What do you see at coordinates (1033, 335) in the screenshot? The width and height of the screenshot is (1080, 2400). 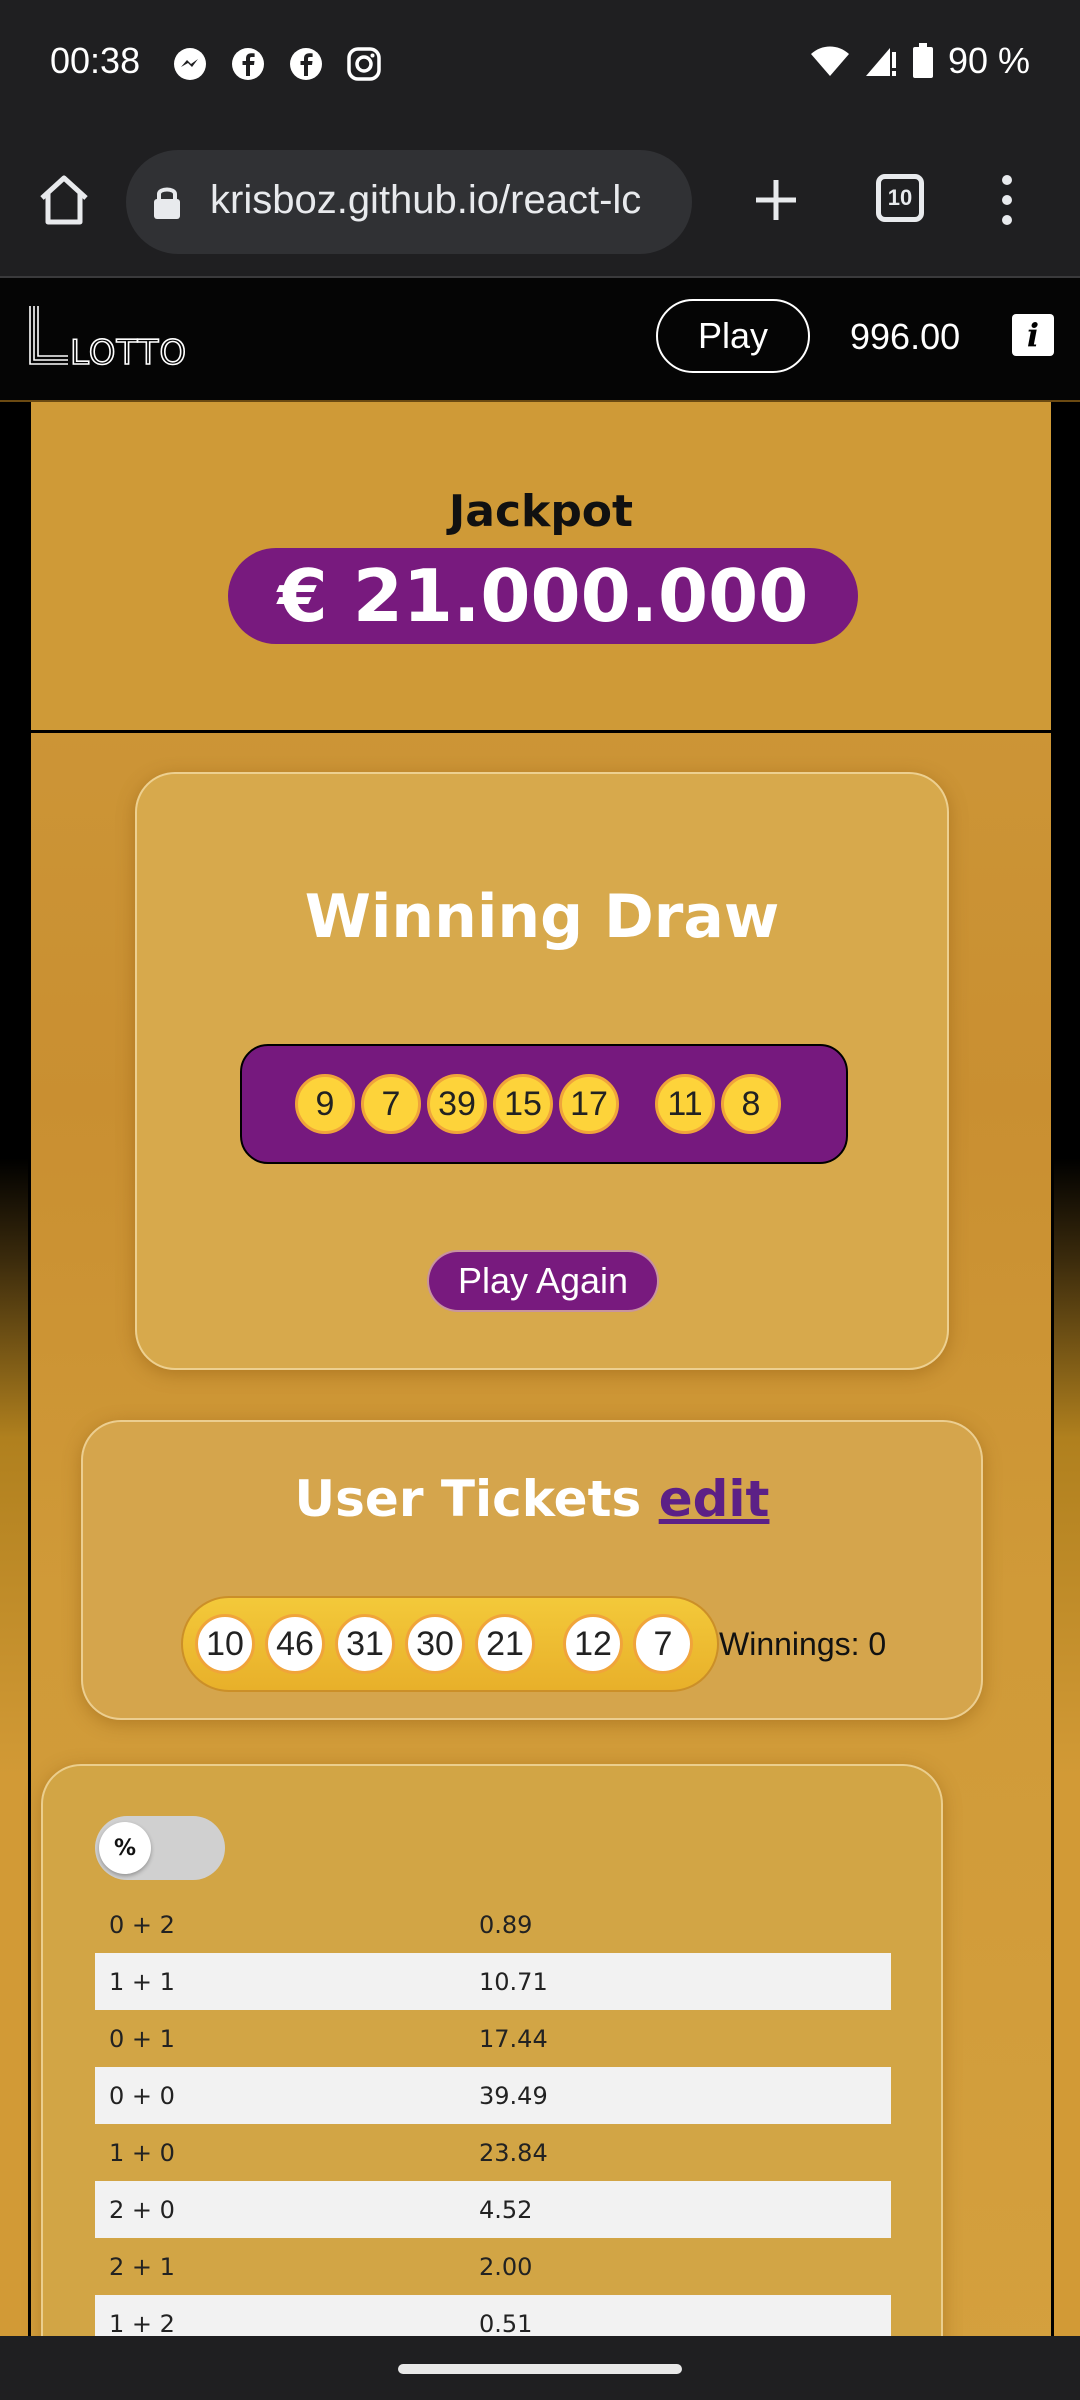 I see `info-button: i` at bounding box center [1033, 335].